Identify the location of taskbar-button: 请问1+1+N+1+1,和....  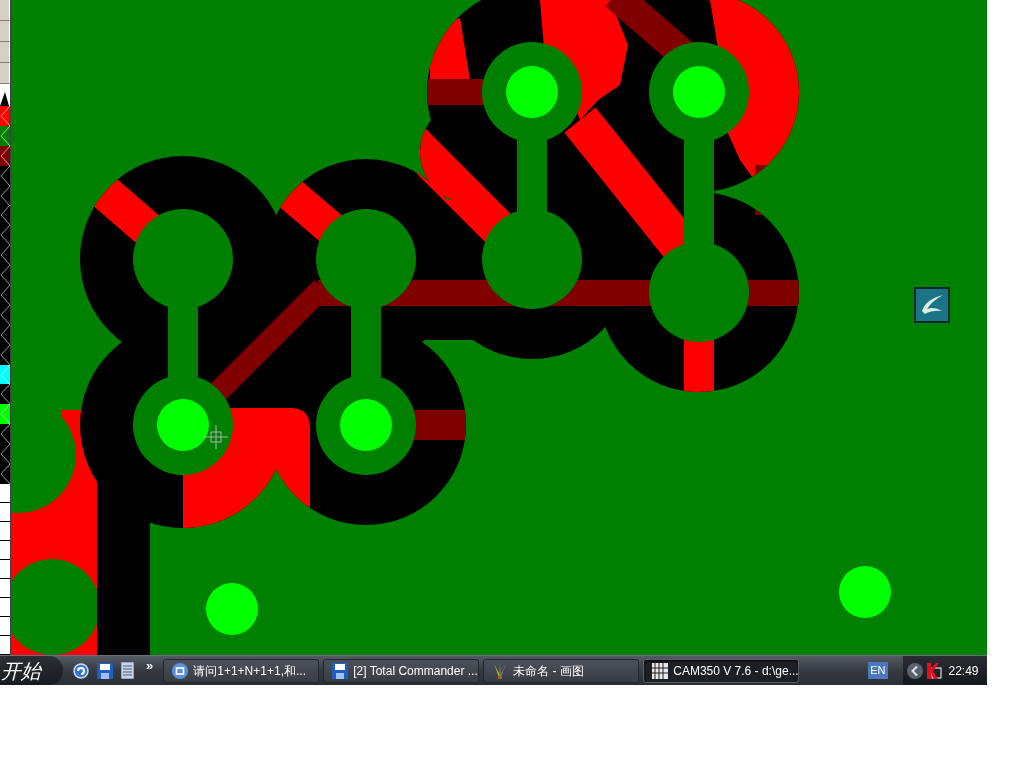
(241, 670).